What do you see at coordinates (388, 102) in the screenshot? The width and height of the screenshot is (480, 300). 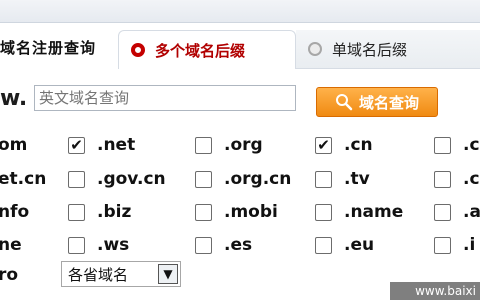 I see `search-button-label: 域名查询` at bounding box center [388, 102].